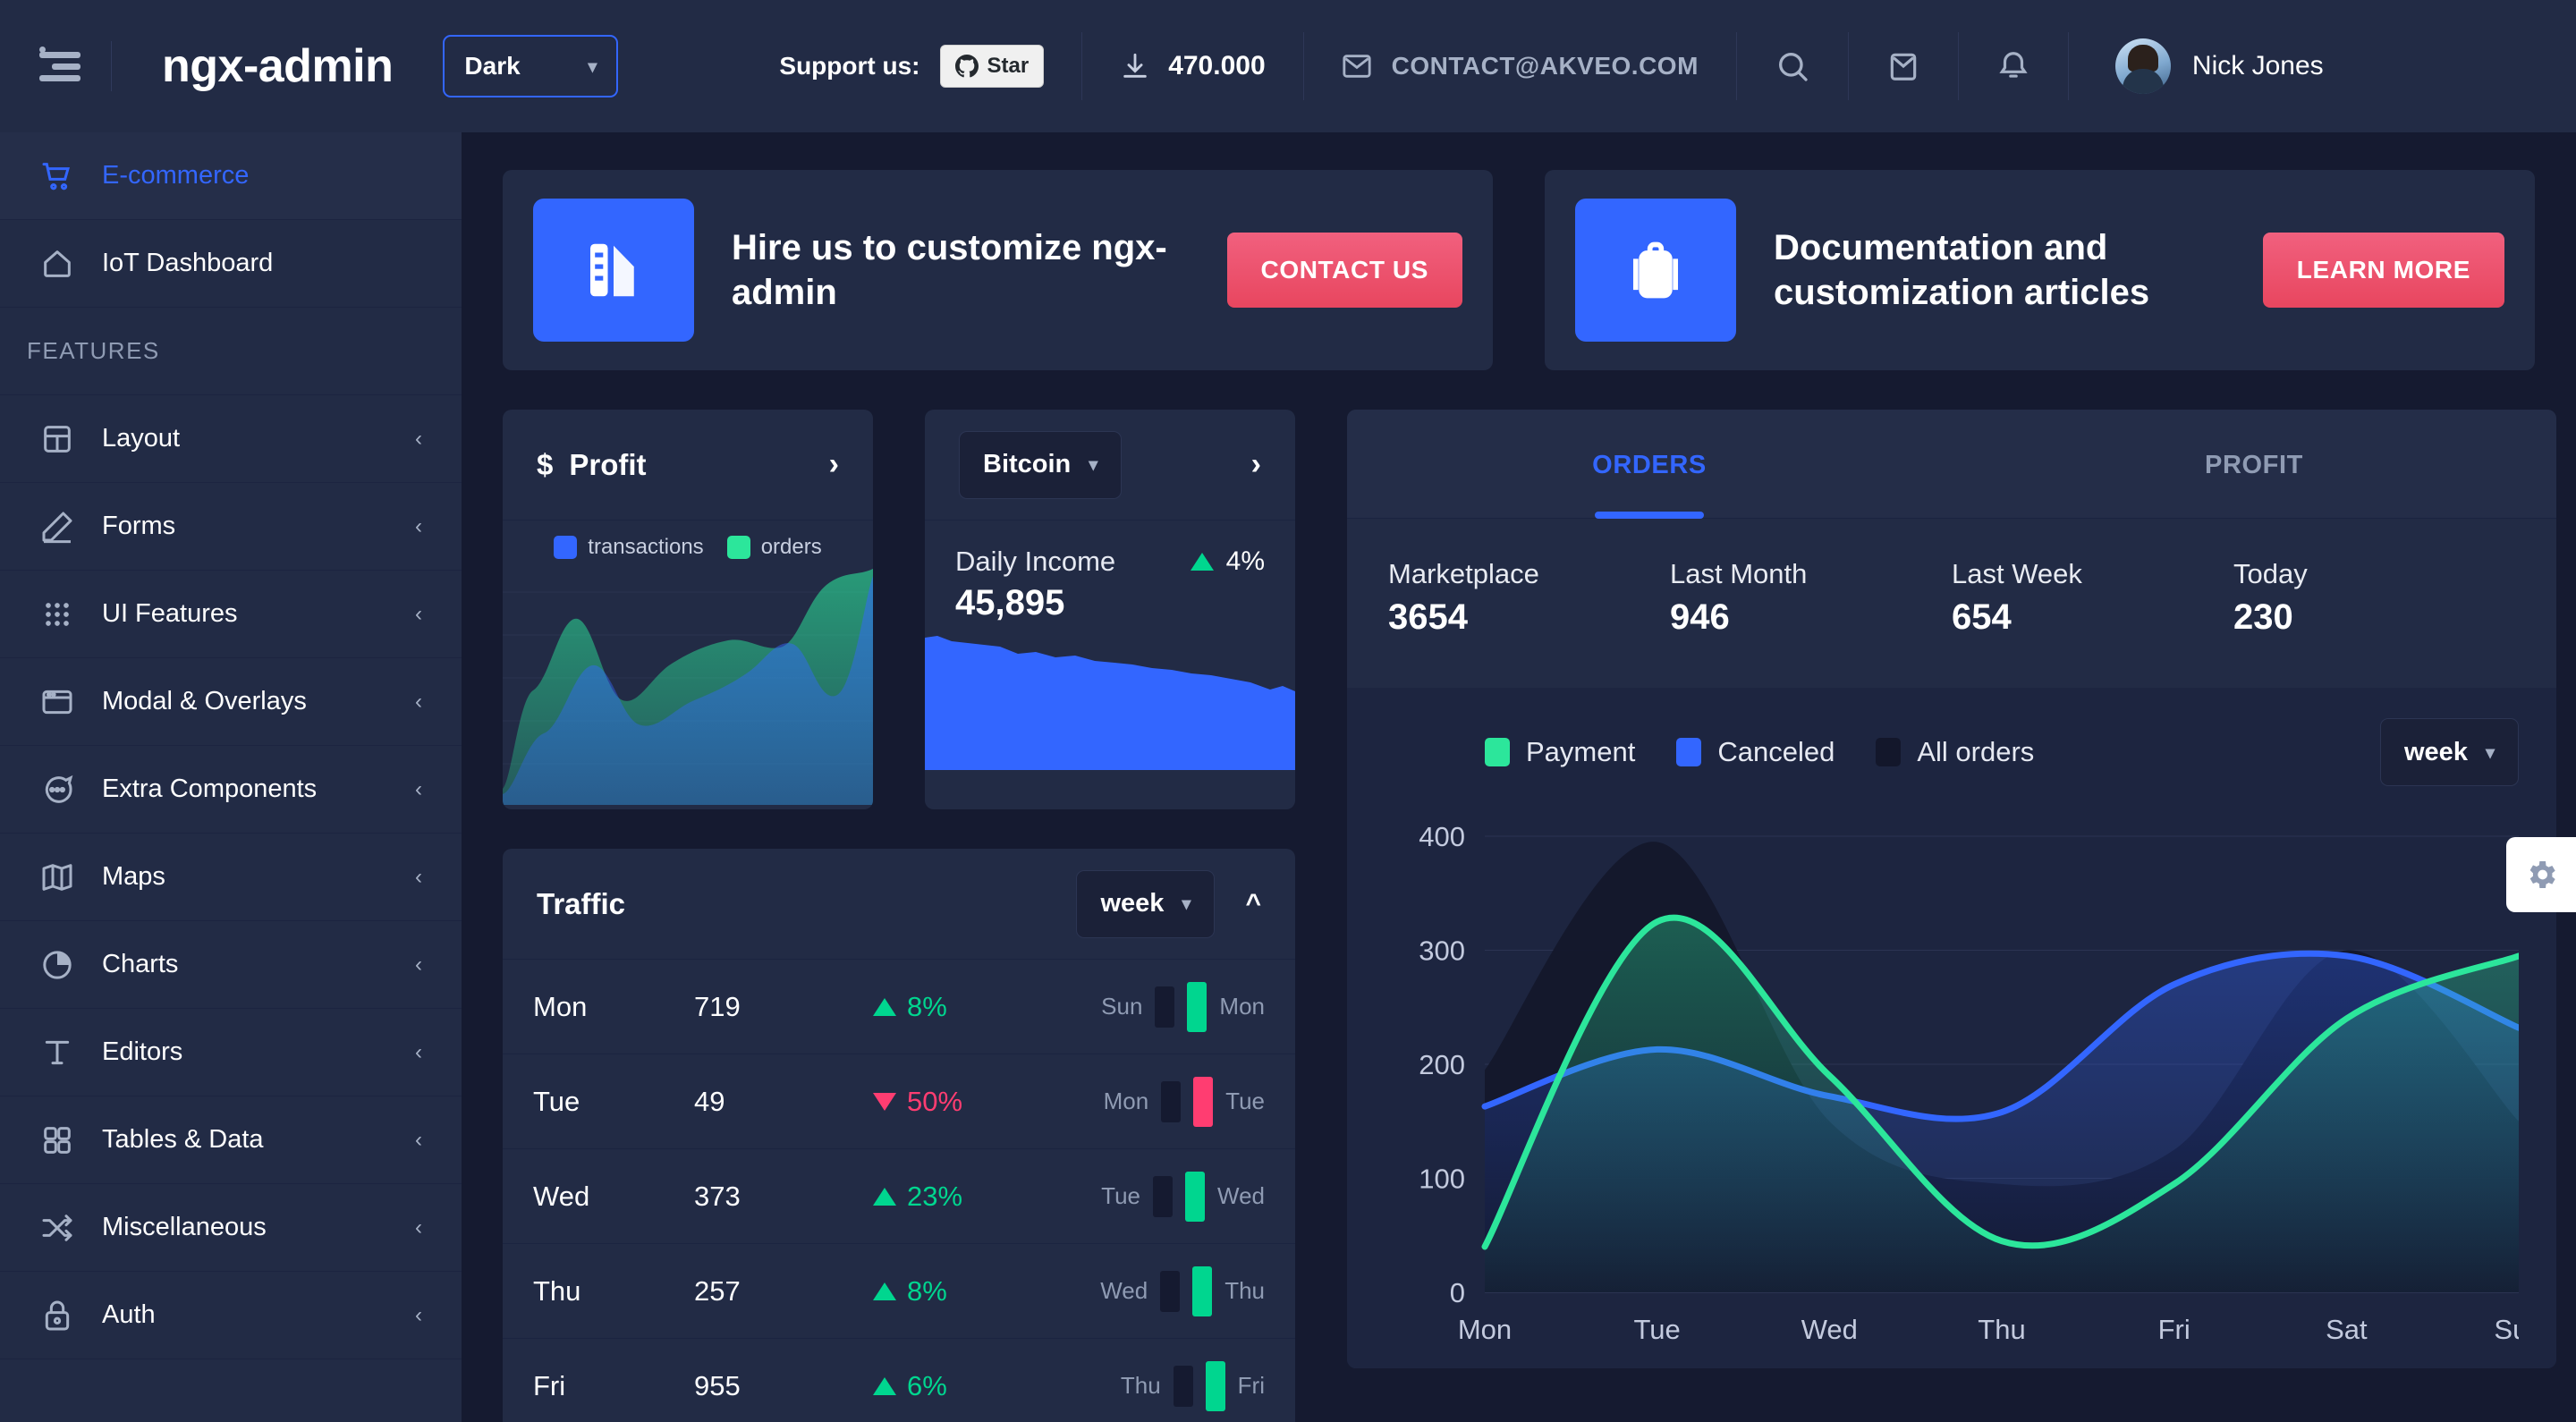  I want to click on sidebar-item-layout: Layout ‹, so click(231, 439).